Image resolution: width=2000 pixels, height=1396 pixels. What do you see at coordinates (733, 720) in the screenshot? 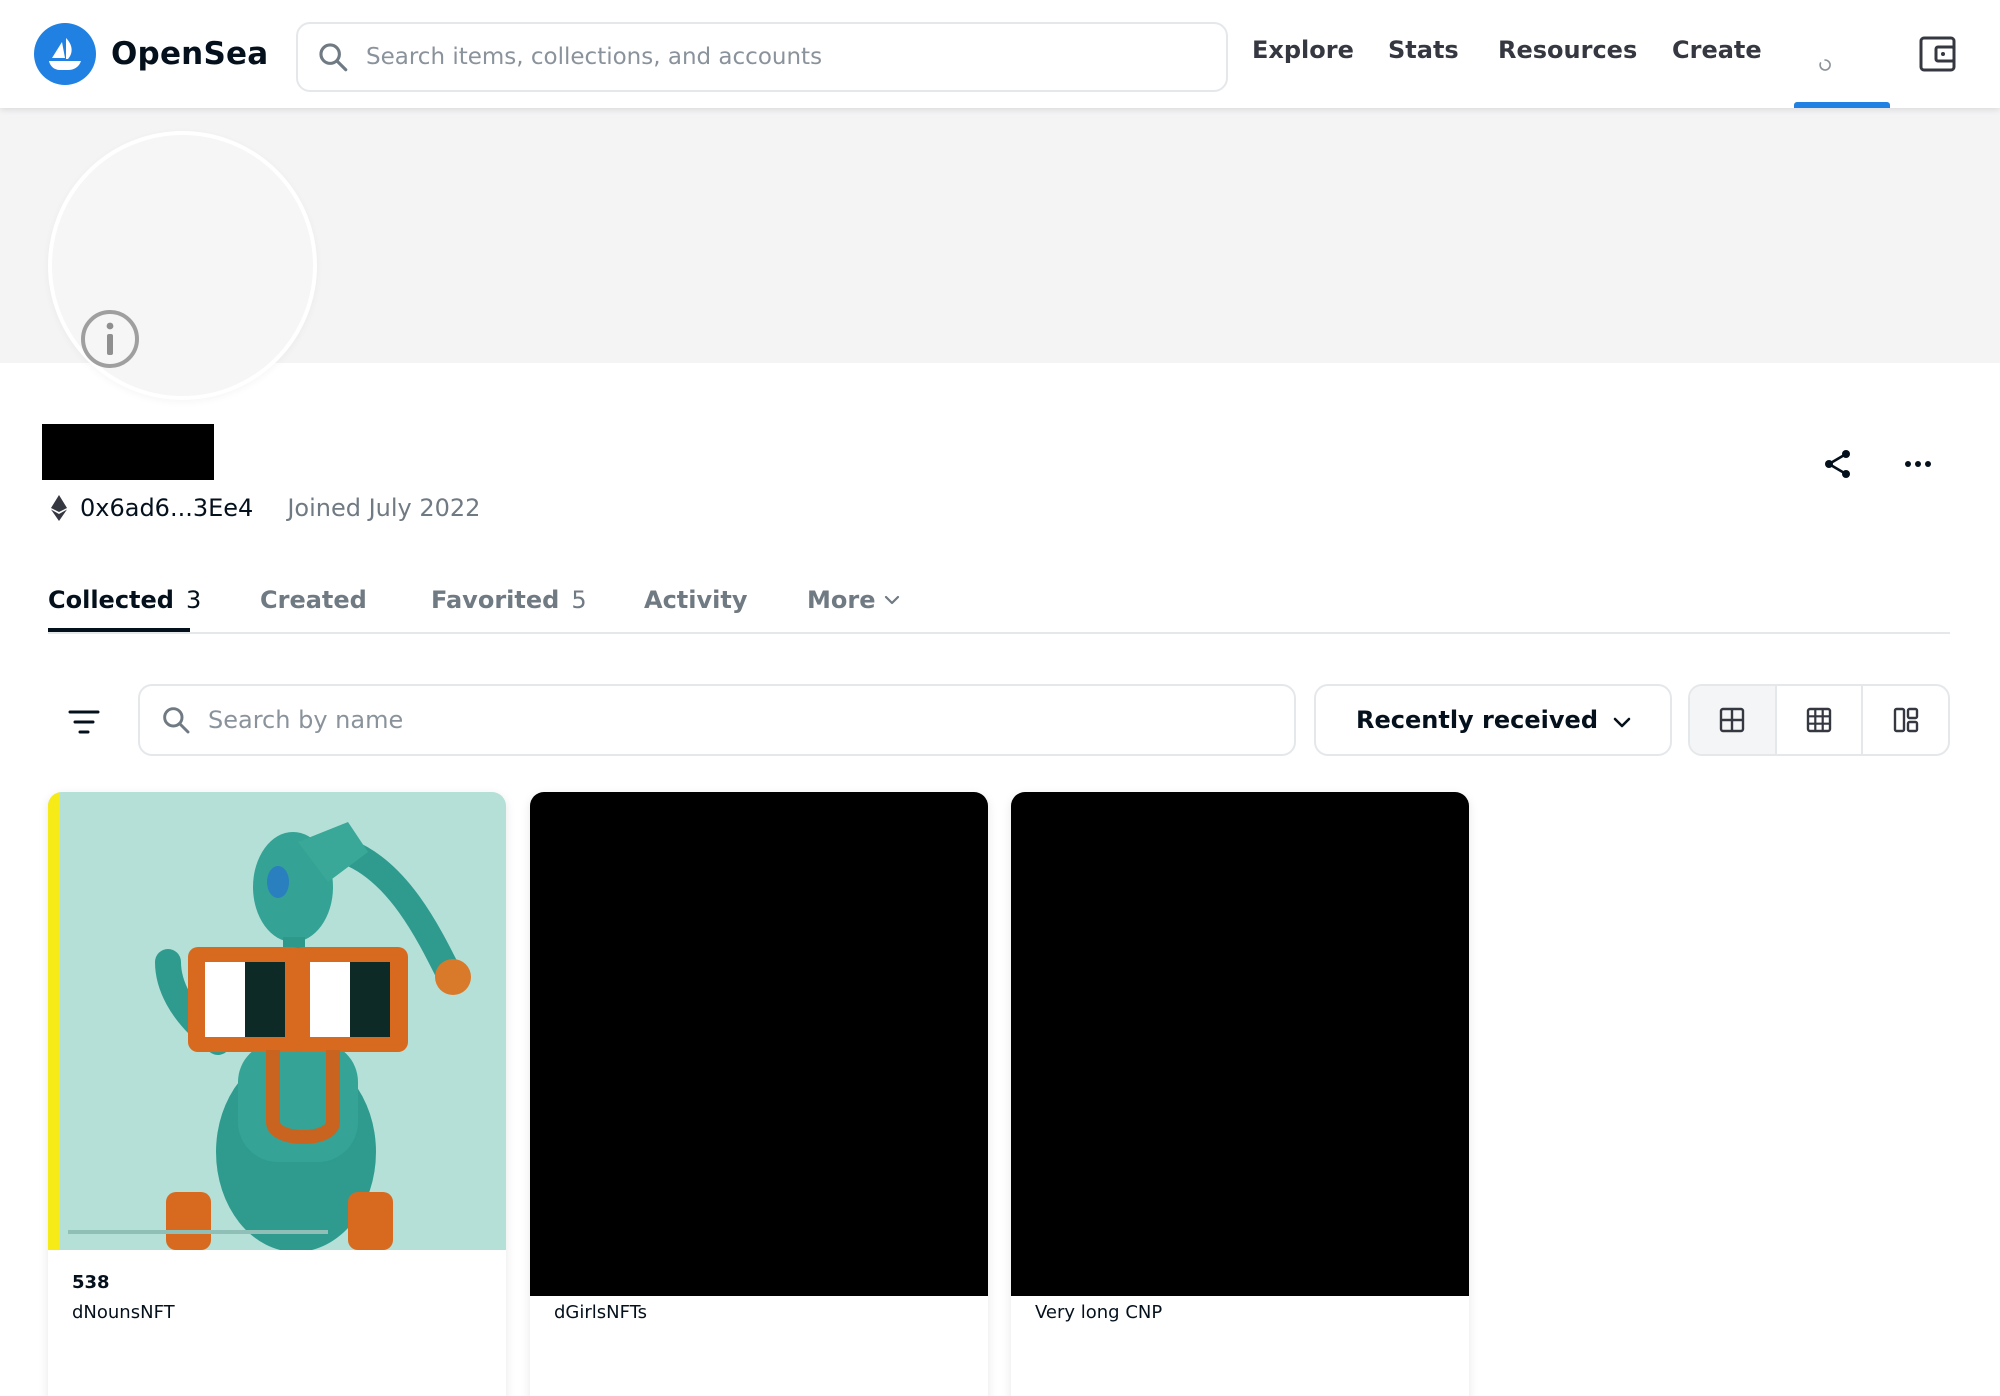
I see `items-search-input` at bounding box center [733, 720].